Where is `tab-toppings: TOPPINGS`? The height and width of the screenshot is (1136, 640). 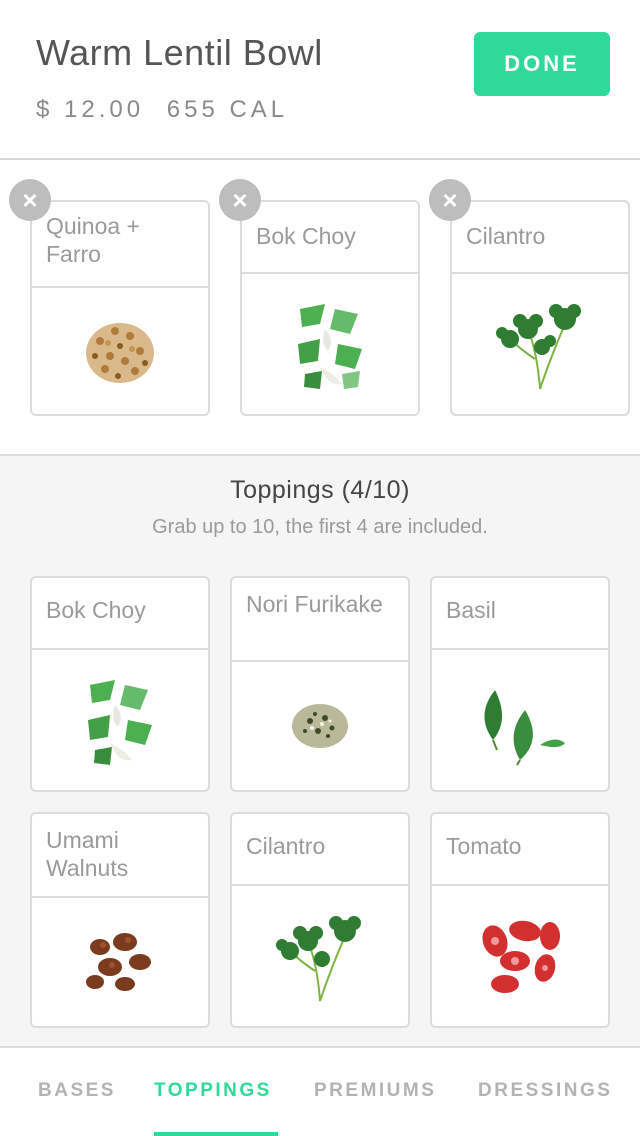
tab-toppings: TOPPINGS is located at coordinates (213, 1091).